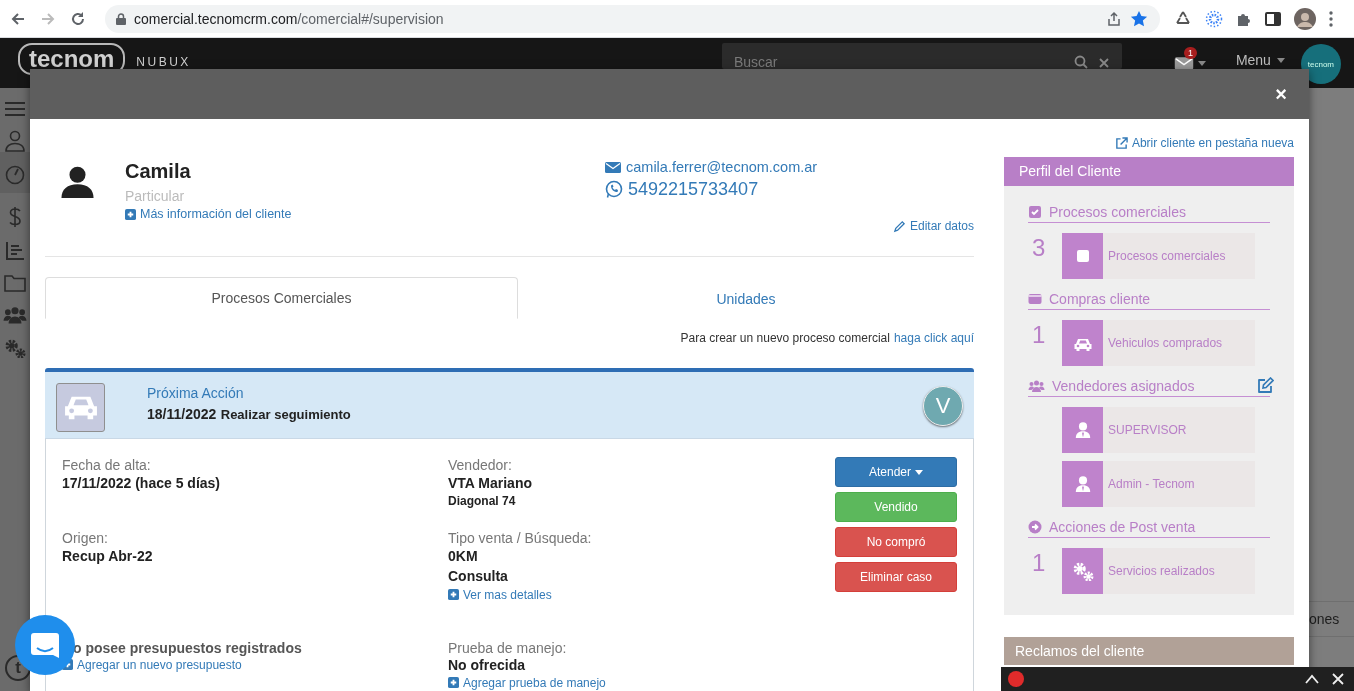  What do you see at coordinates (15, 175) in the screenshot?
I see `gauge-icon` at bounding box center [15, 175].